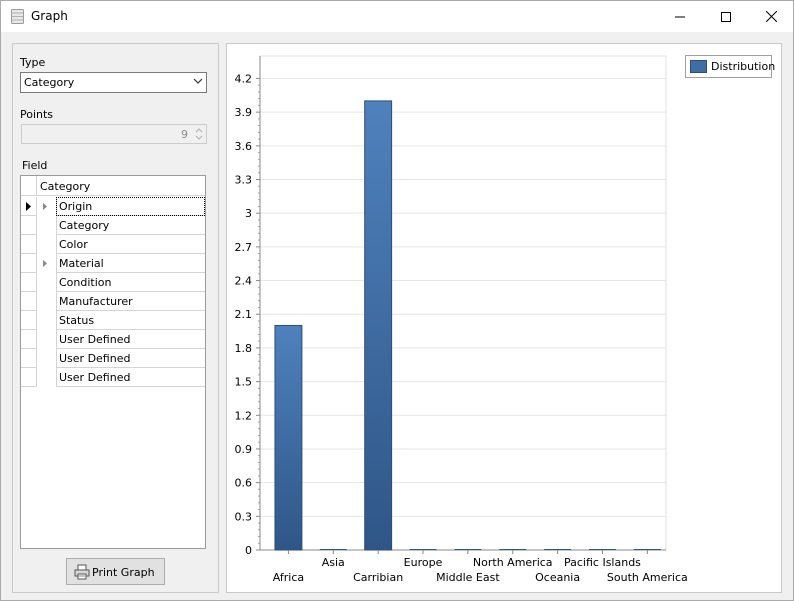  I want to click on field-grid-row: Status, so click(113, 320).